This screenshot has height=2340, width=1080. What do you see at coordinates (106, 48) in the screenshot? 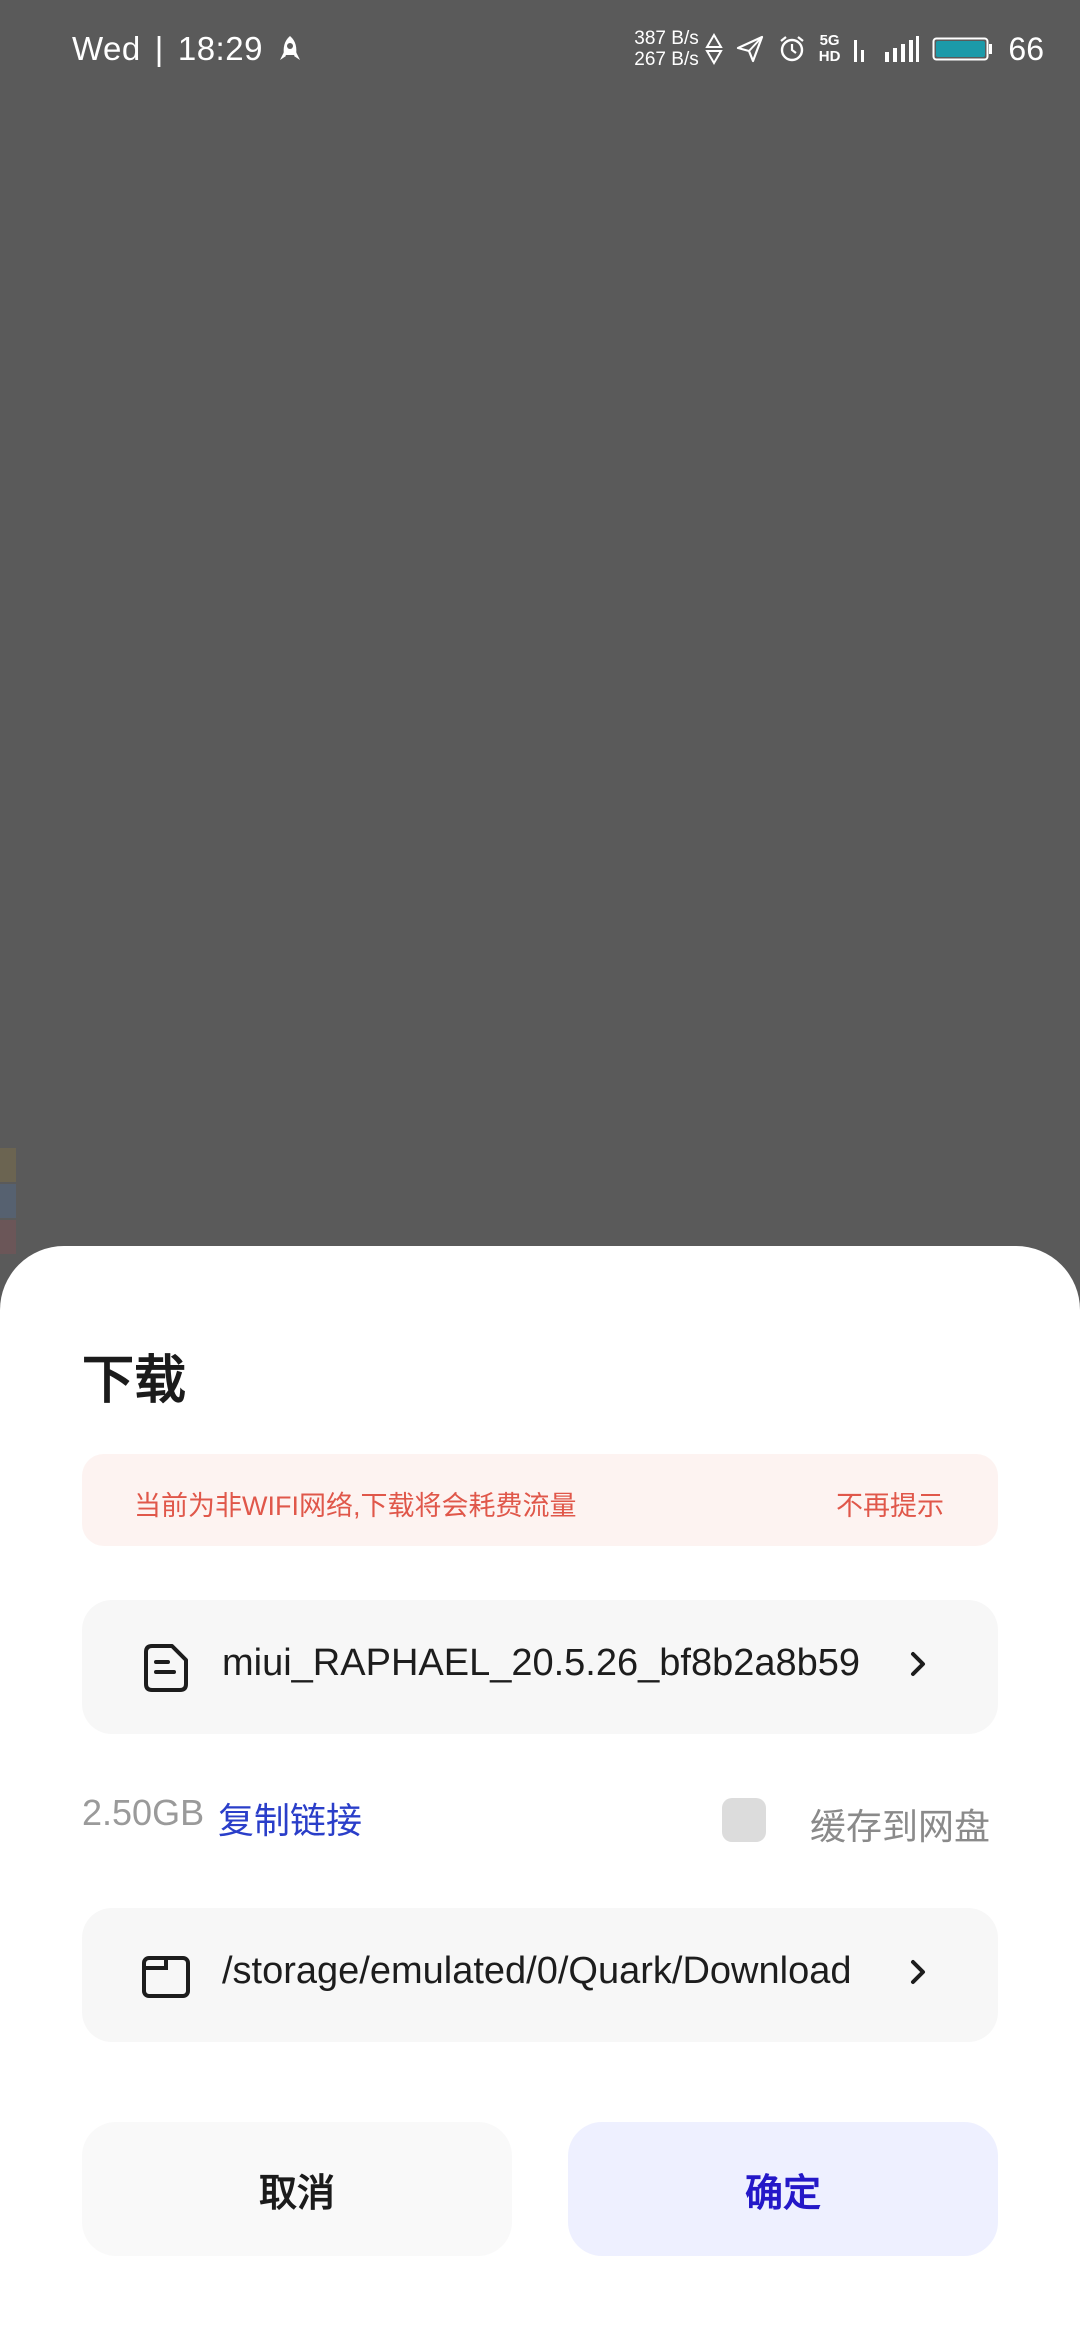
I see `day-label: Wed` at bounding box center [106, 48].